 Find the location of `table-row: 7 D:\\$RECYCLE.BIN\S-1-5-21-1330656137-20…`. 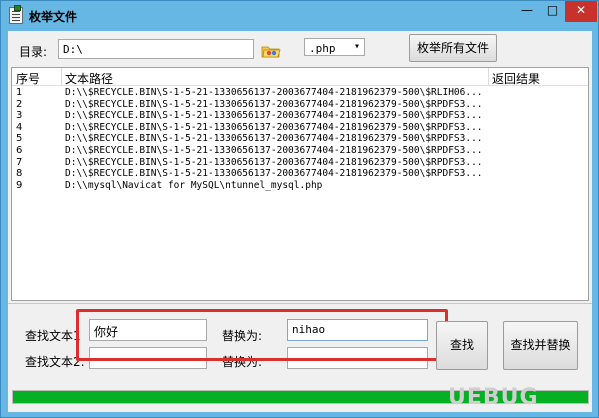

table-row: 7 D:\\$RECYCLE.BIN\S-1-5-21-1330656137-20… is located at coordinates (300, 162).